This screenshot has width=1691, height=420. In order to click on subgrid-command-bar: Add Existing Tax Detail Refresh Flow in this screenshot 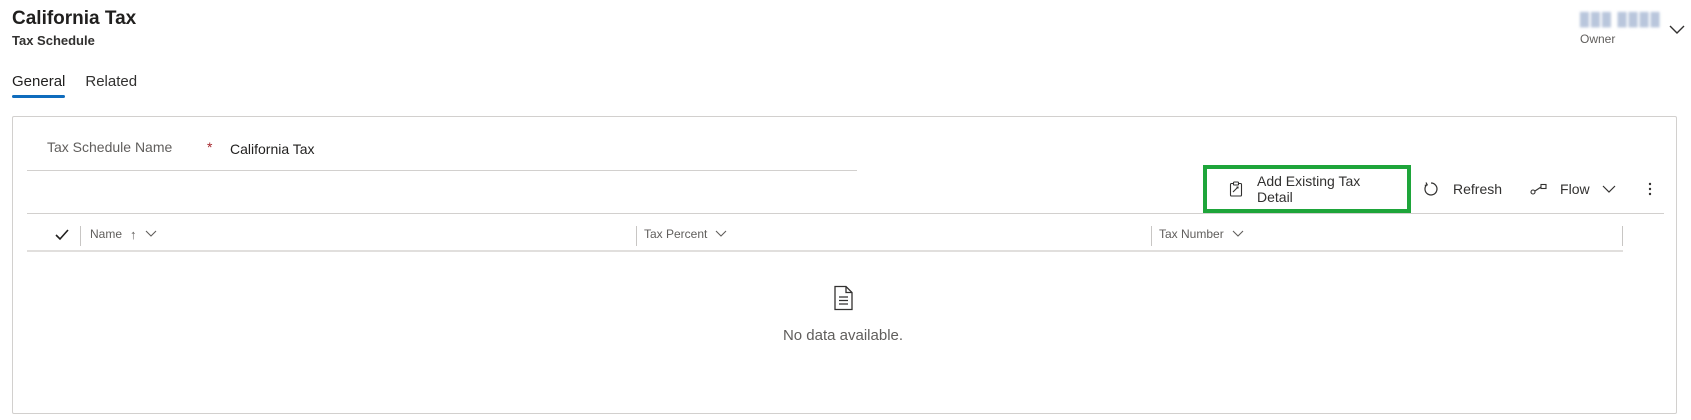, I will do `click(1431, 189)`.